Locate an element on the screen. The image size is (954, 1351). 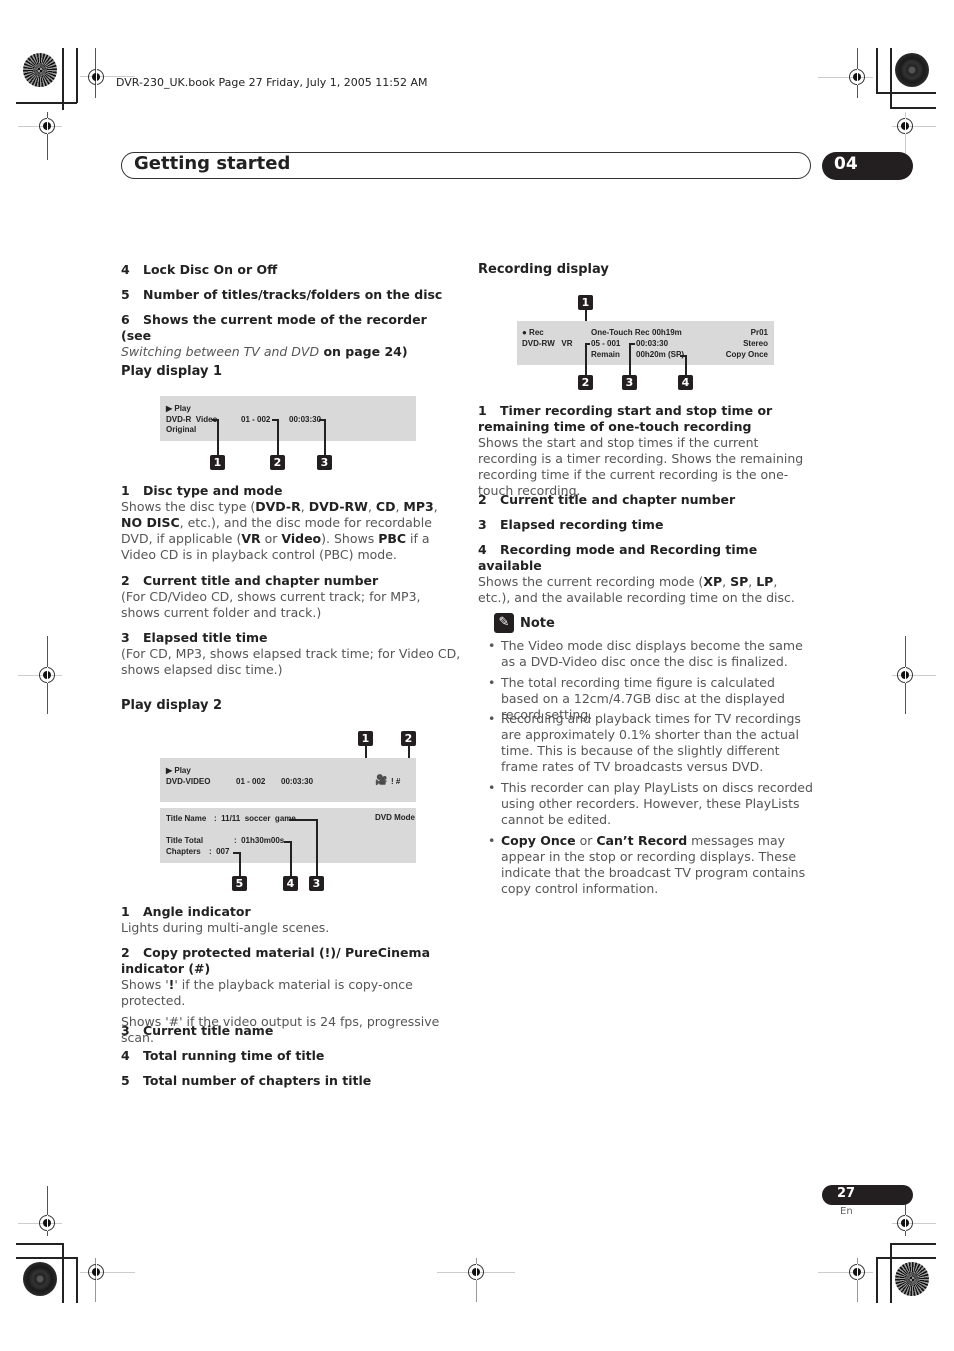
list-item: 2 Current title and chapter number is located at coordinates (607, 499).